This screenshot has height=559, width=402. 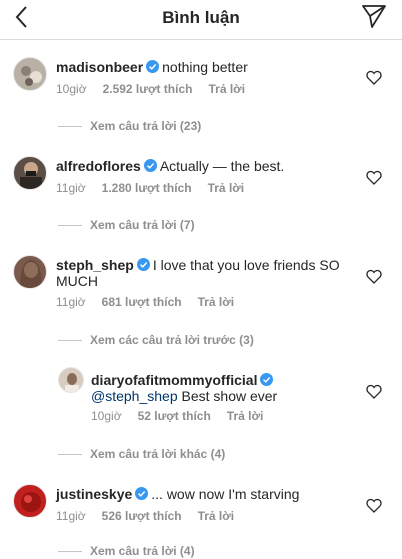 I want to click on comment-body: ... wow now I'm starving, so click(x=225, y=494).